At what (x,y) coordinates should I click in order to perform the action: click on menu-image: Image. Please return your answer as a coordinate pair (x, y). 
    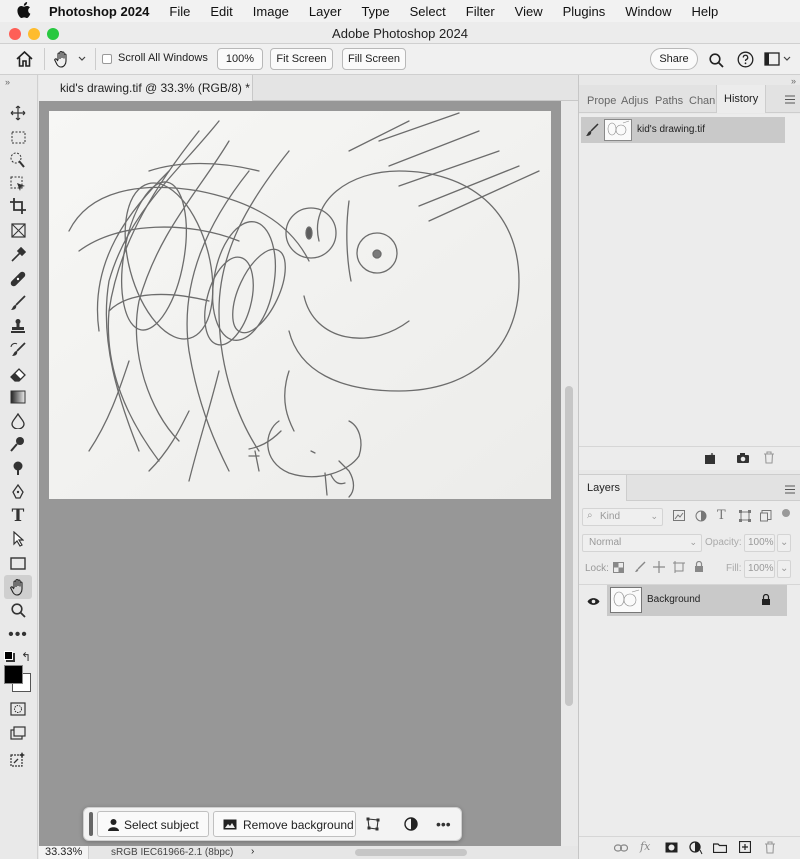
    Looking at the image, I should click on (271, 11).